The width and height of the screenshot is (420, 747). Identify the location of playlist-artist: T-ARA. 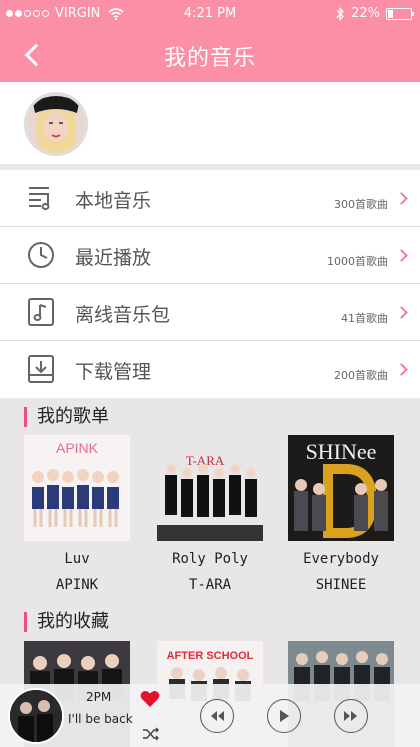
(210, 585).